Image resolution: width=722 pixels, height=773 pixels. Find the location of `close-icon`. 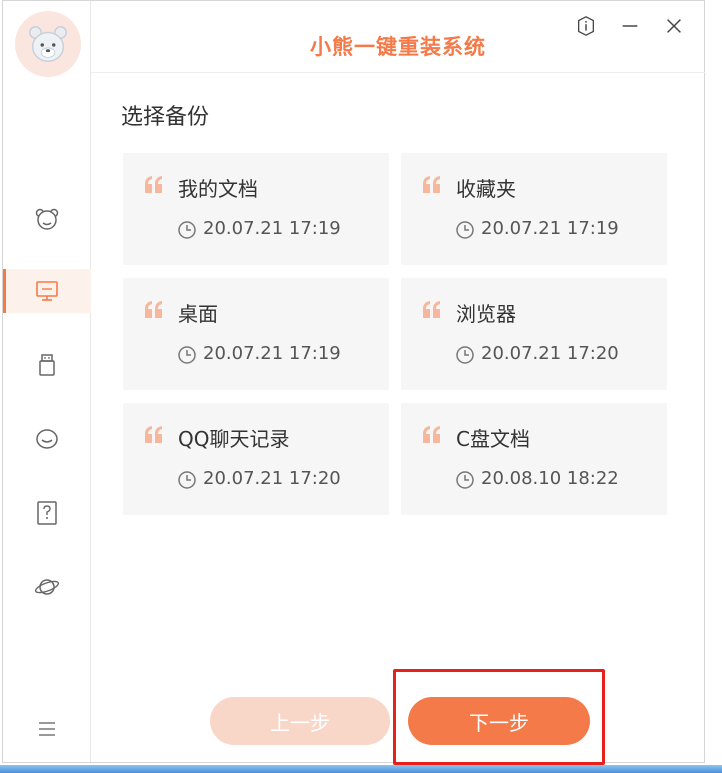

close-icon is located at coordinates (674, 26).